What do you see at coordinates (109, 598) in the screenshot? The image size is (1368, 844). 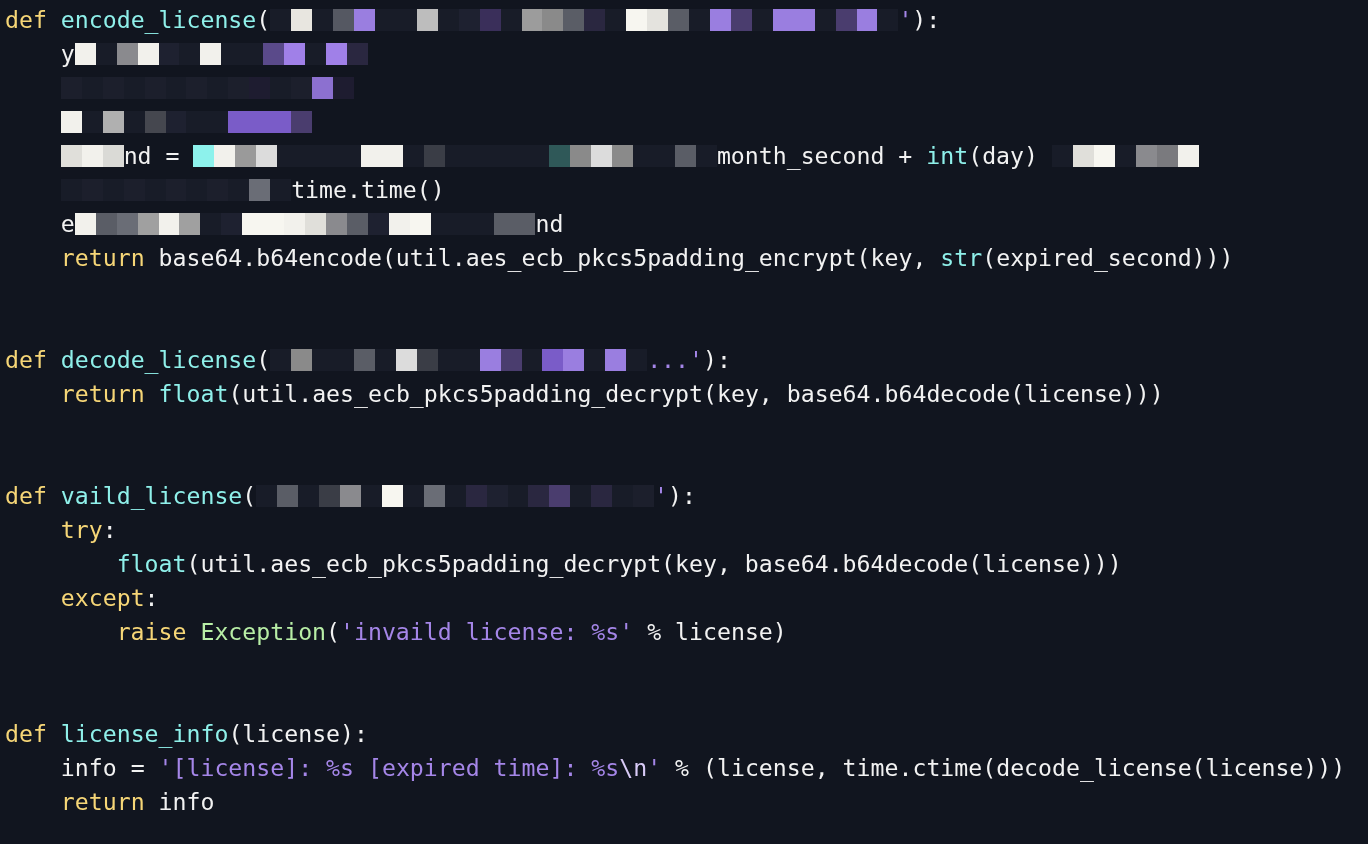 I see `code-line: except:` at bounding box center [109, 598].